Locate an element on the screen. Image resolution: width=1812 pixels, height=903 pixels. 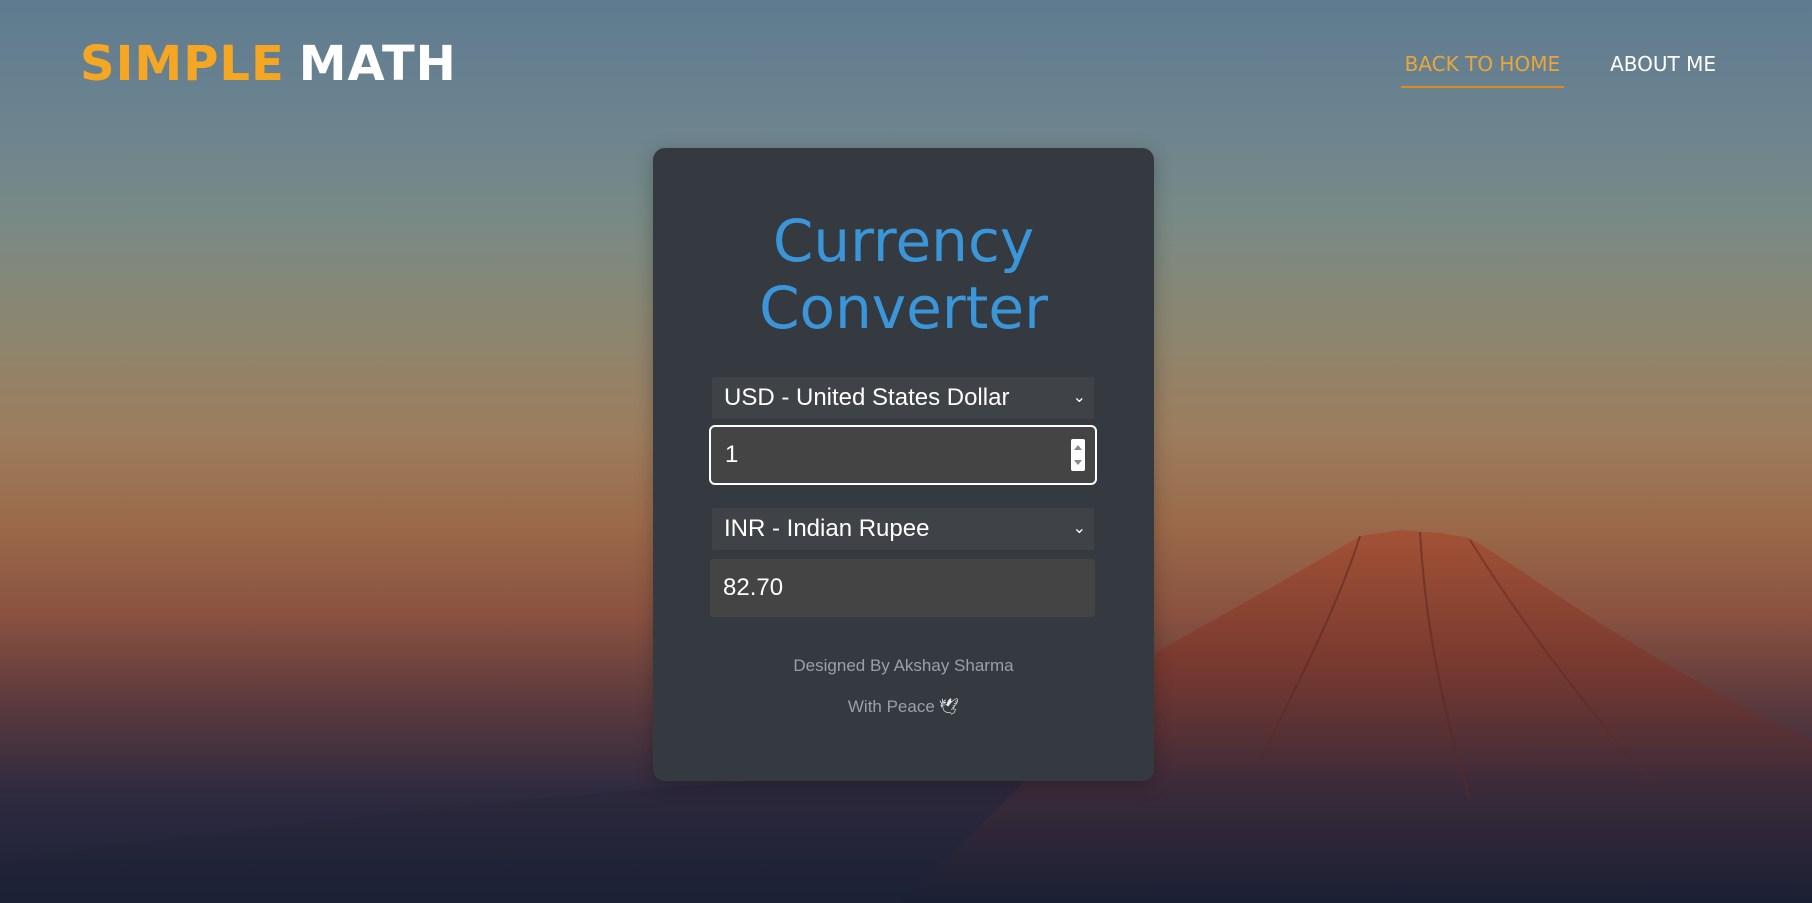
logo-part-math: MATH is located at coordinates (377, 64).